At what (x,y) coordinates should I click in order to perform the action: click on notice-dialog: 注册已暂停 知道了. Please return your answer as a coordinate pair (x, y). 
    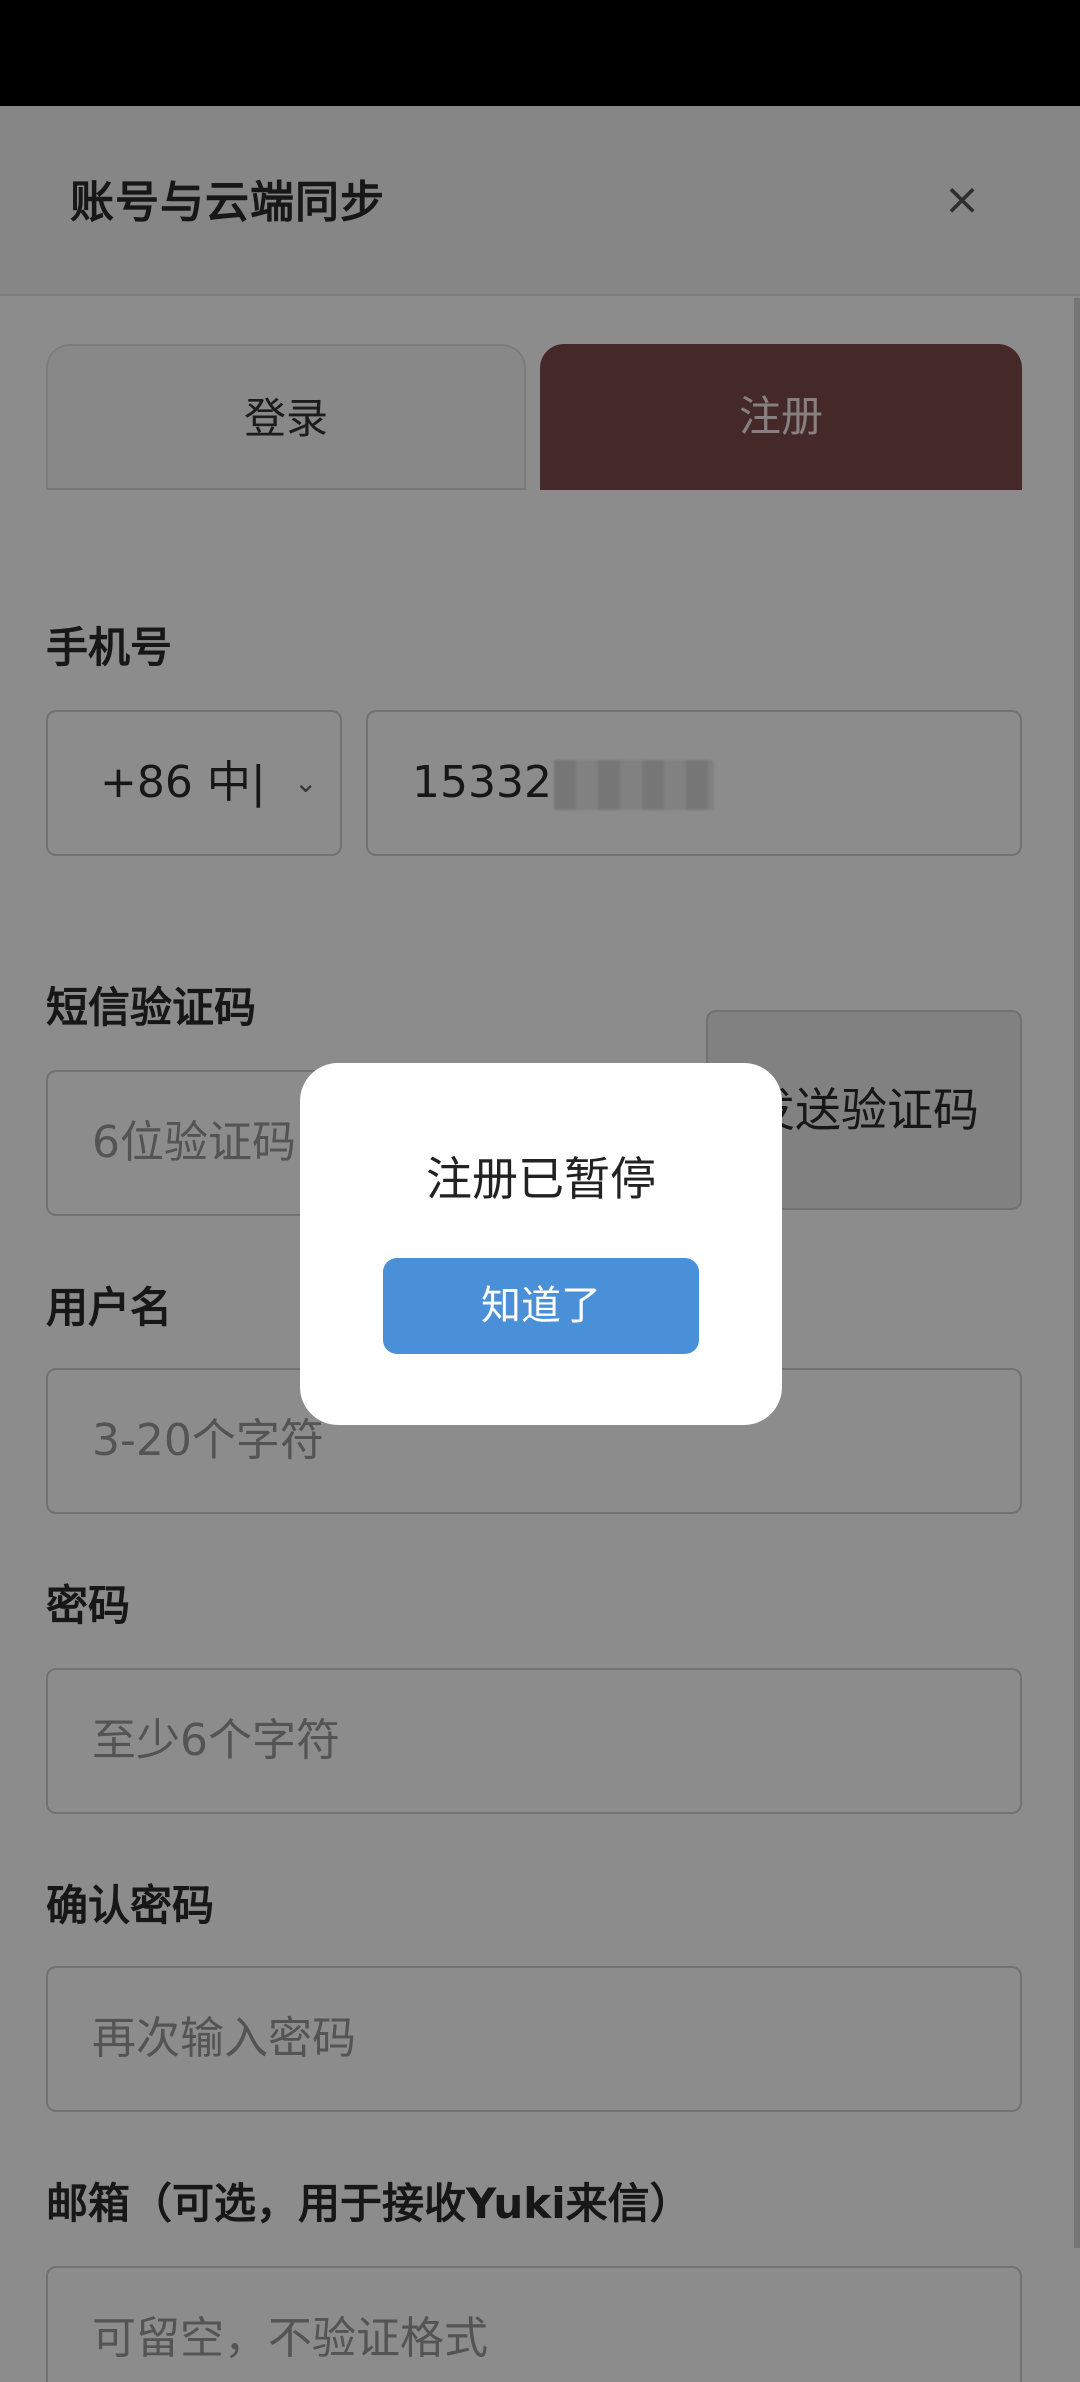
    Looking at the image, I should click on (541, 1244).